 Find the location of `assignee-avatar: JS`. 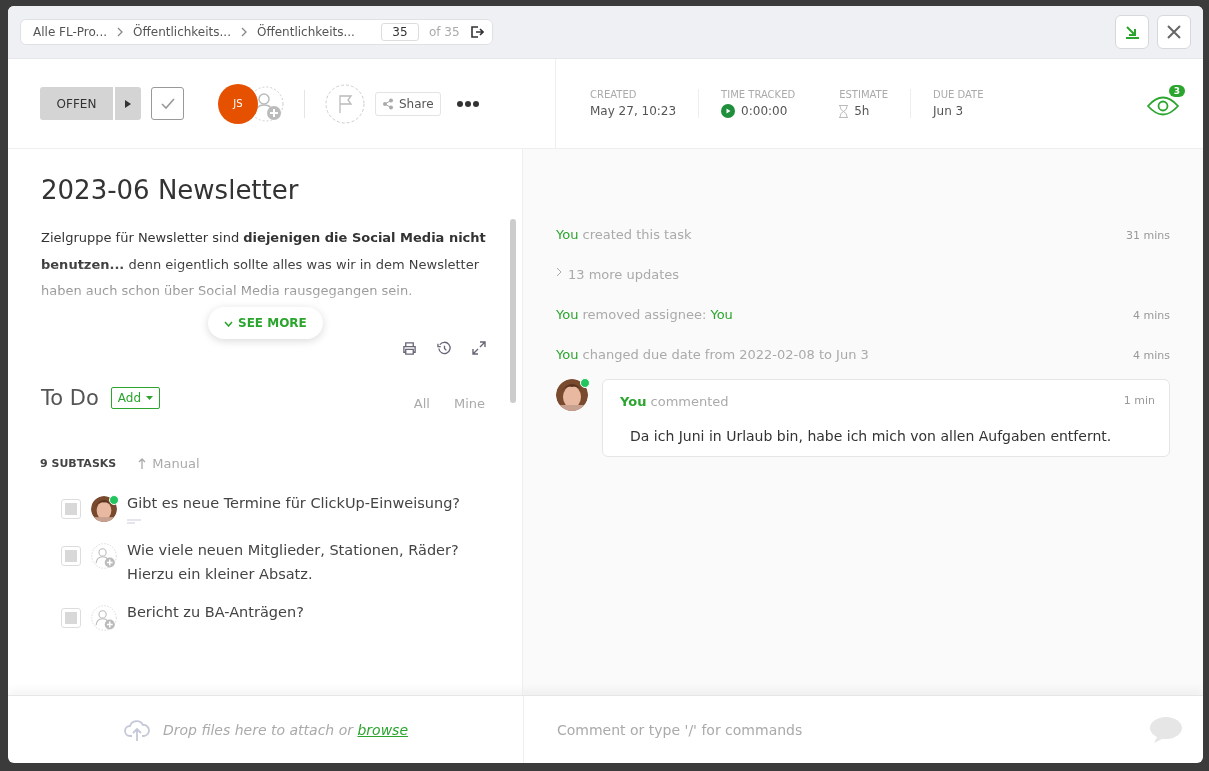

assignee-avatar: JS is located at coordinates (238, 103).